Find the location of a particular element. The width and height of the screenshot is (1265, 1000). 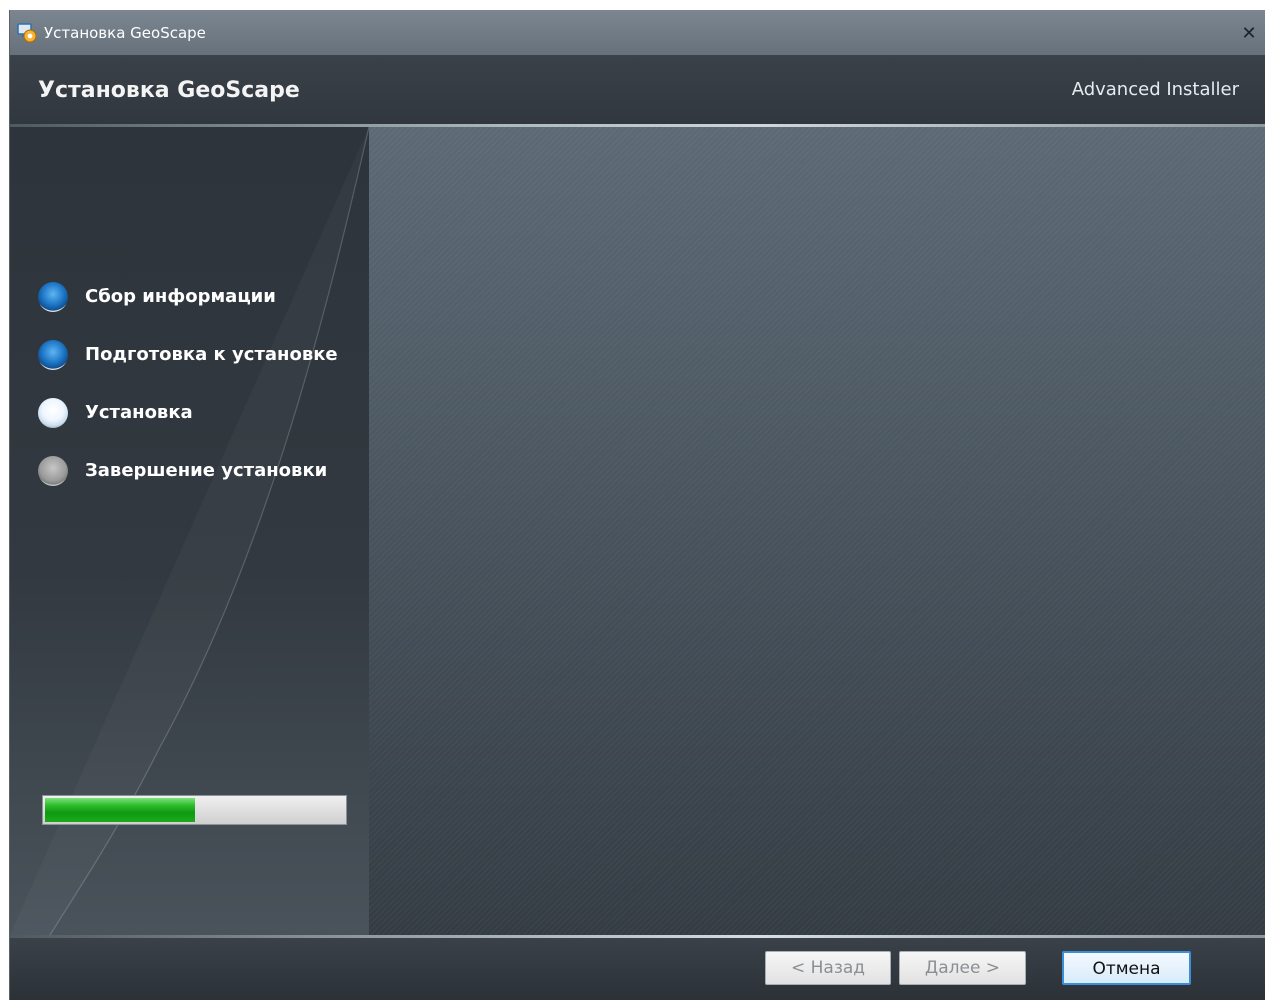

step-current-icon is located at coordinates (53, 413).